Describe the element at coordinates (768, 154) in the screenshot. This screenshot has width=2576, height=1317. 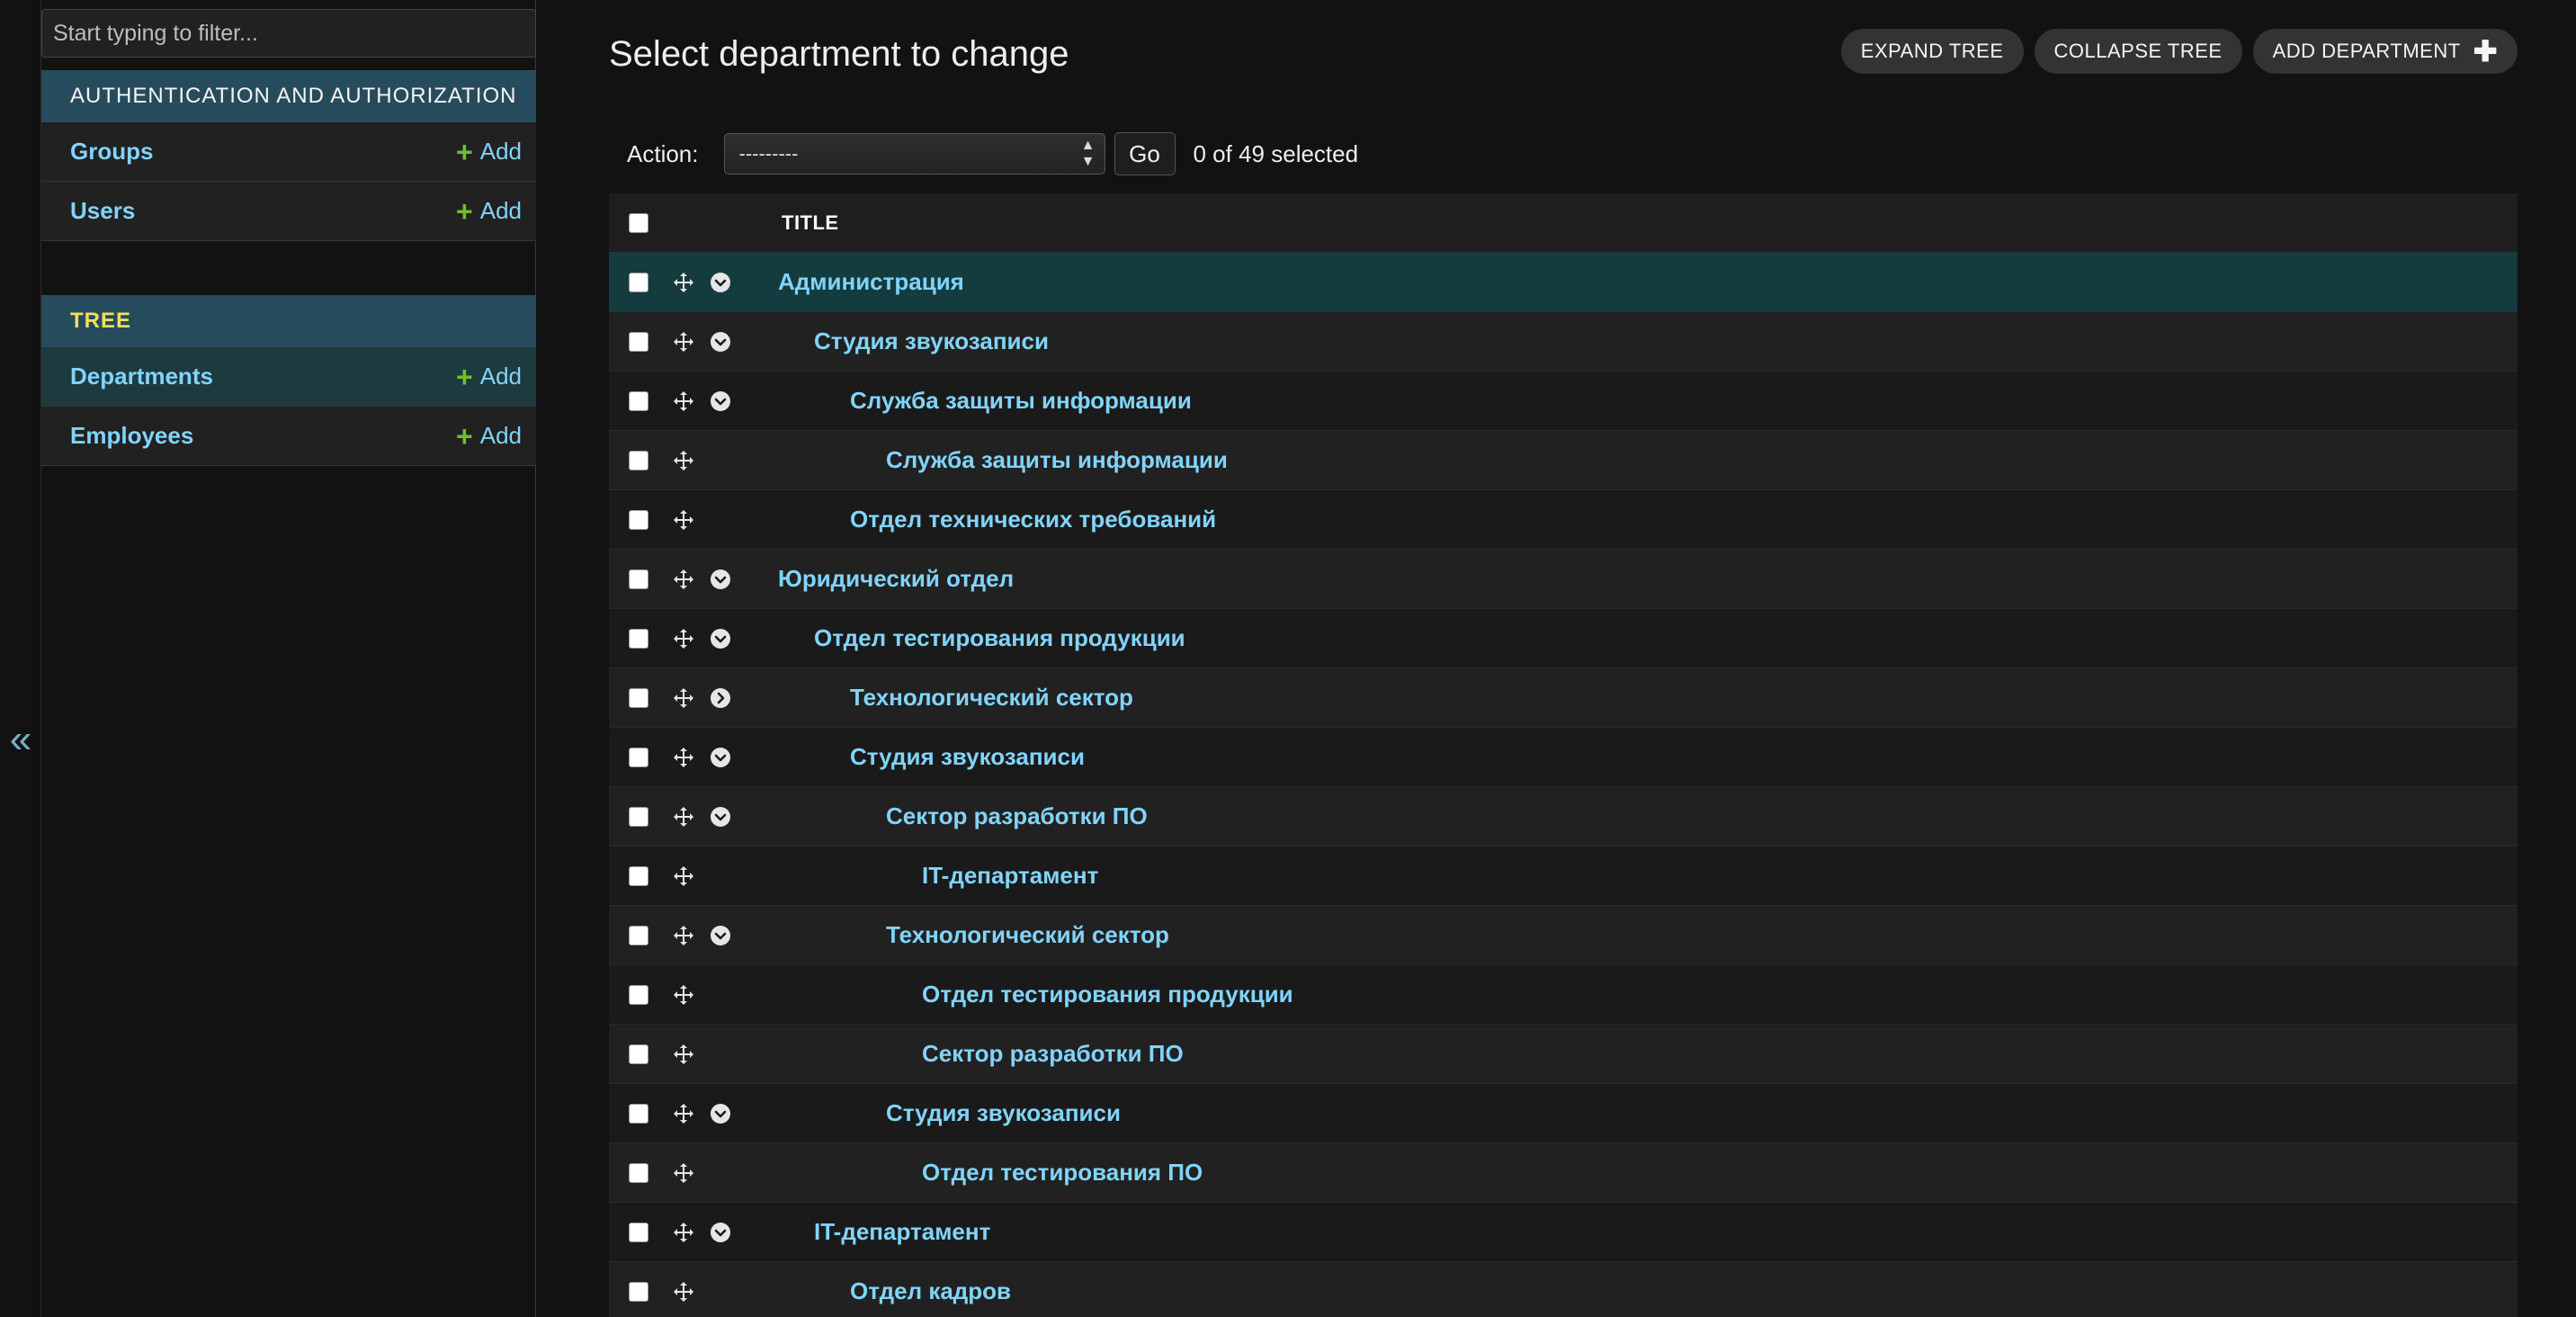
I see `action-select-value: ---------` at that location.